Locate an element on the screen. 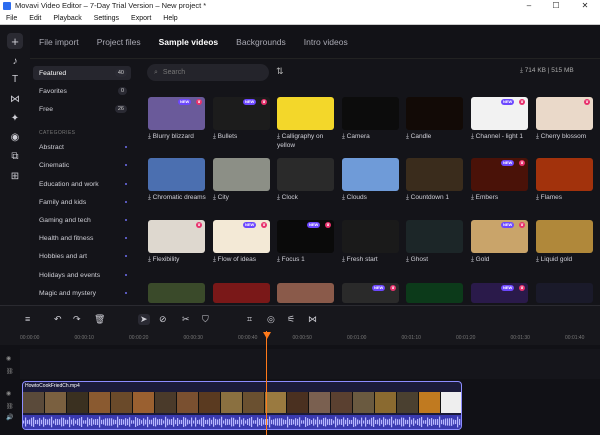  more-tools-icon: ⊞ is located at coordinates (15, 176).